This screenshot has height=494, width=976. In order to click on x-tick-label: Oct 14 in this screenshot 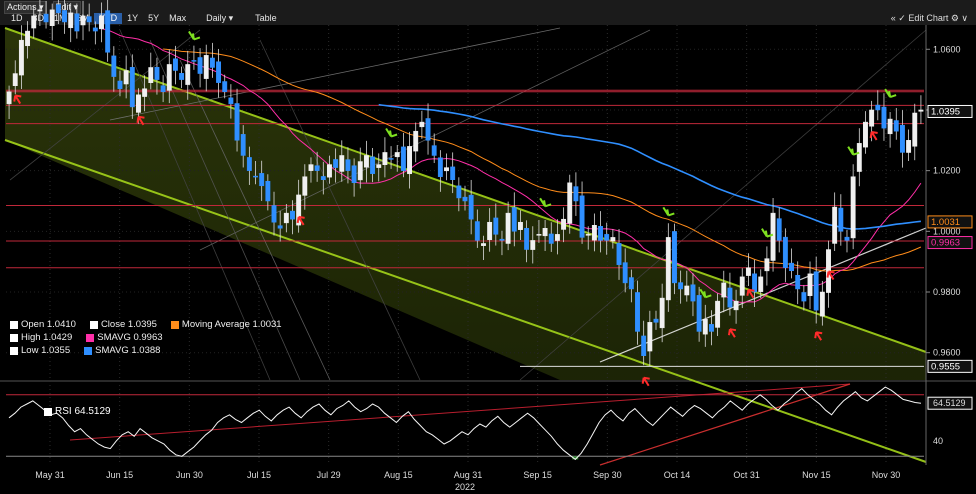, I will do `click(677, 475)`.